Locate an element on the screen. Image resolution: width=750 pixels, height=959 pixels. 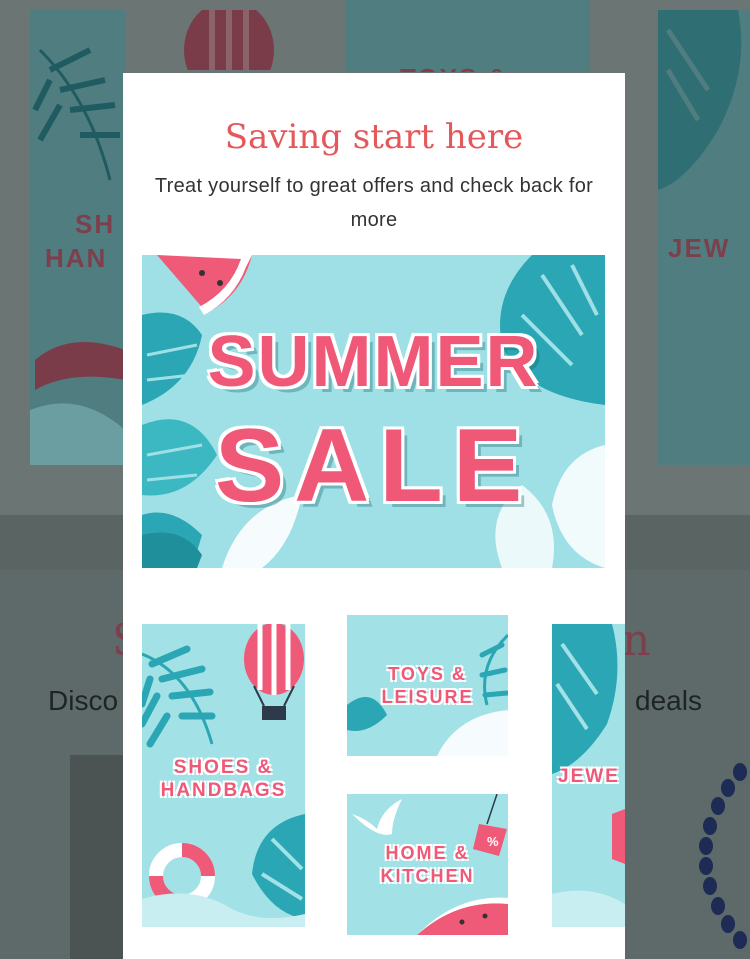
category-tile-home-kitchen: % HOME & KITCHEN is located at coordinates (427, 864).